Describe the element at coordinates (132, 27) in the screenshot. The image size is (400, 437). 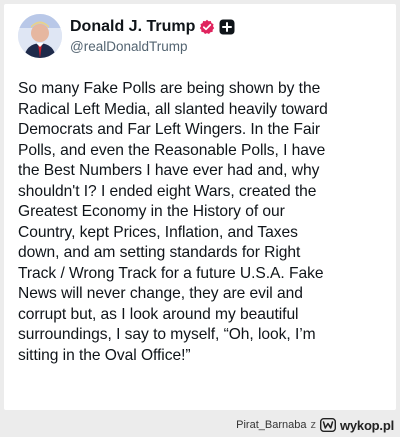
I see `author-display-name: Donald J. Trump` at that location.